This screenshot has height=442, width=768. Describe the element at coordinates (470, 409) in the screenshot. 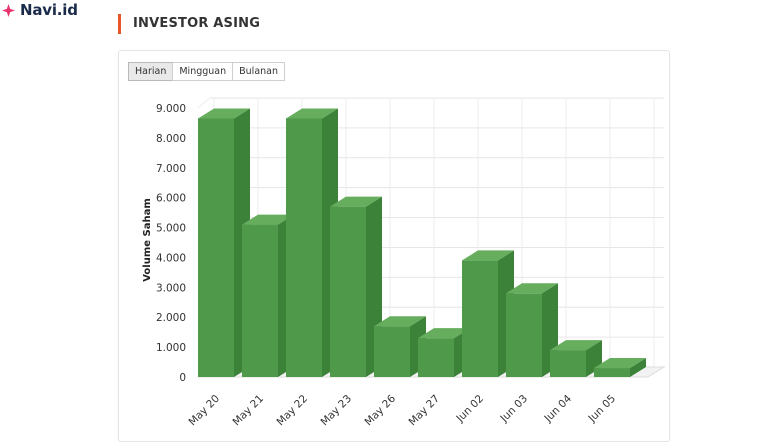

I see `x-tick-label: Jun 02` at that location.